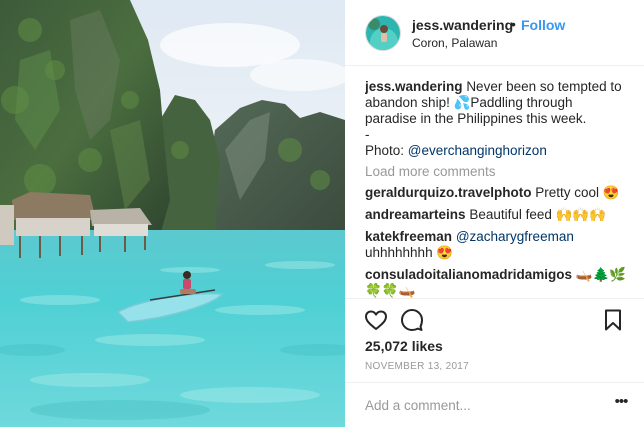 This screenshot has height=427, width=644. Describe the element at coordinates (462, 25) in the screenshot. I see `post-author-username: jess.wandering` at that location.